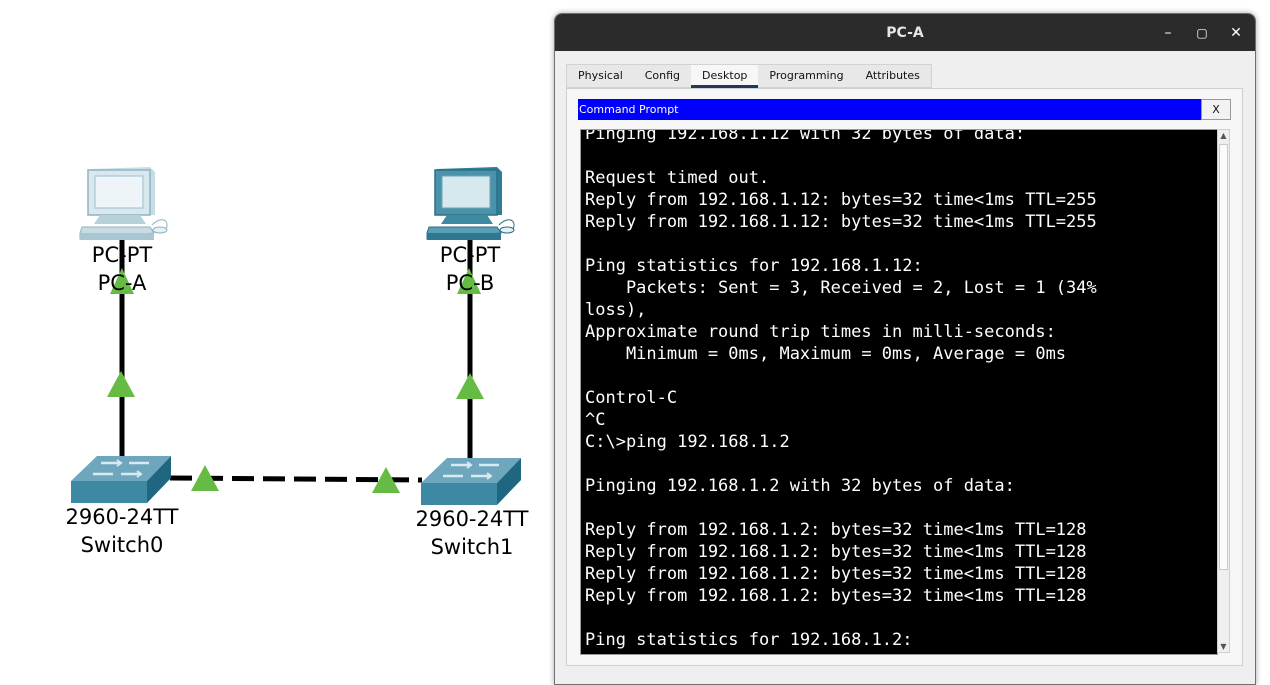 This screenshot has height=685, width=1270. I want to click on tab-desktop: Desktop, so click(725, 76).